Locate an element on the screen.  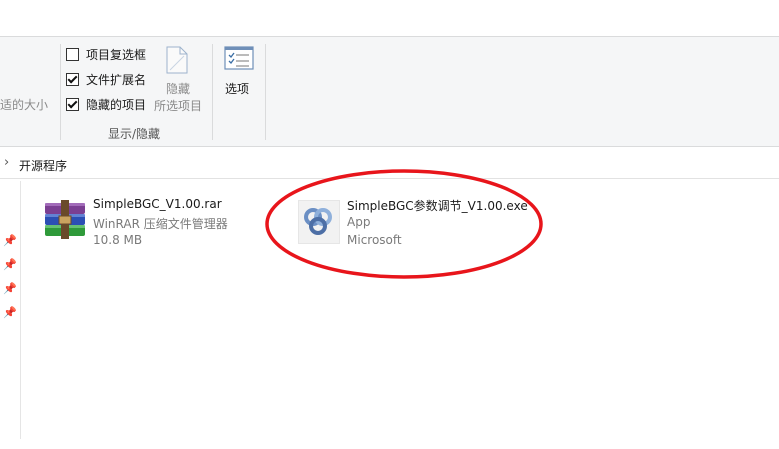
highlight-ellipse is located at coordinates (404, 224).